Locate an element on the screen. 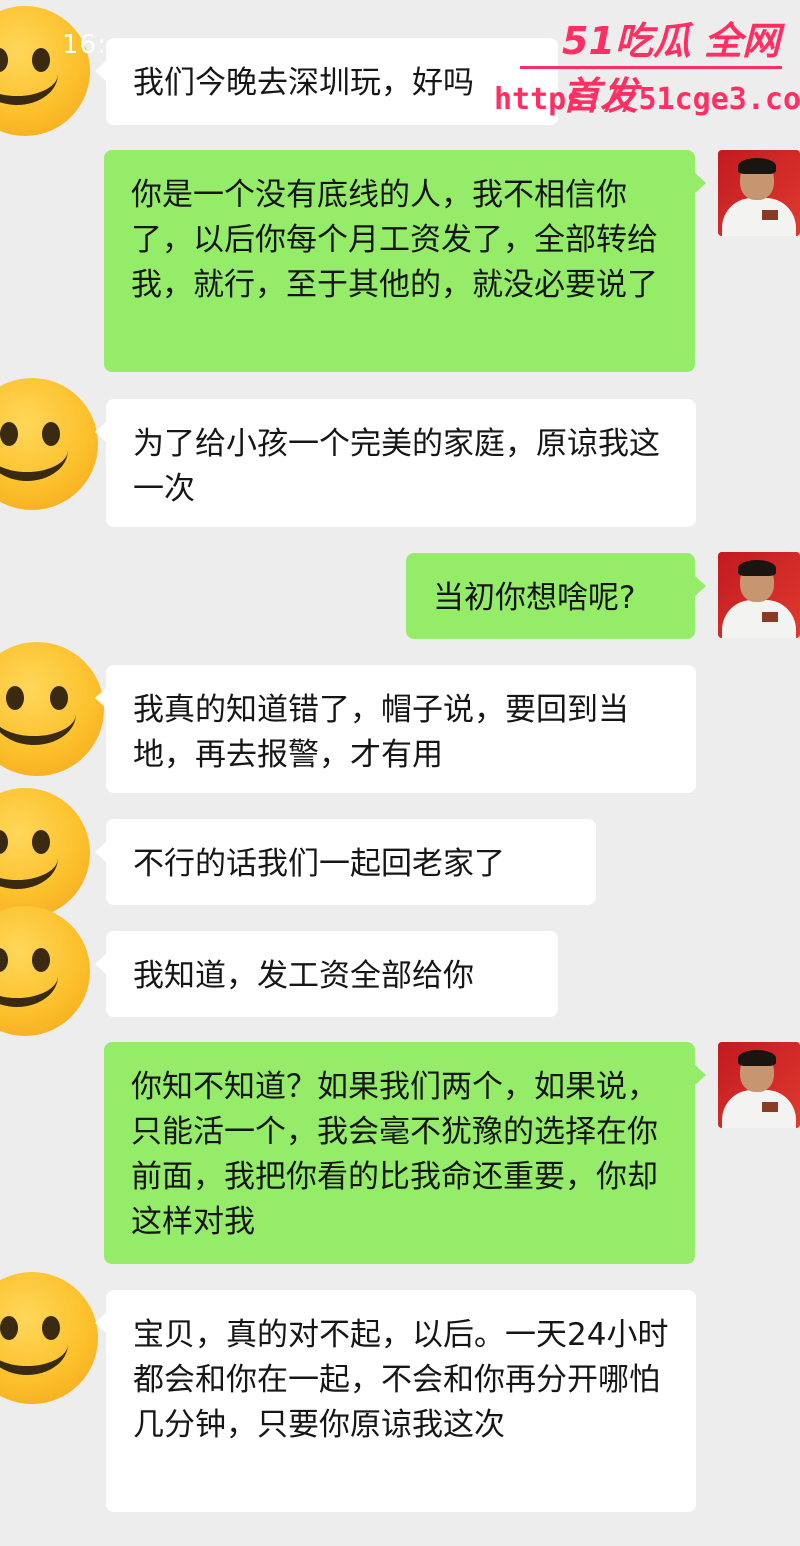 The image size is (800, 1546). message-bubble-incoming: 我真的知道错了，帽子说，要回到当地，再去报警，才有用 is located at coordinates (395, 729).